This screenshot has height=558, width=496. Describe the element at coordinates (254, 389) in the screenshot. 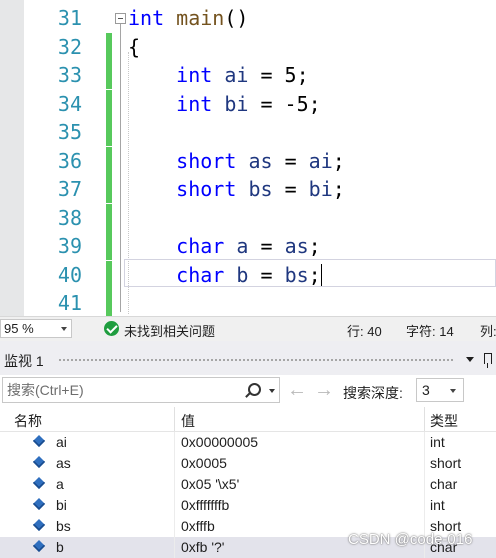

I see `search-icon` at that location.